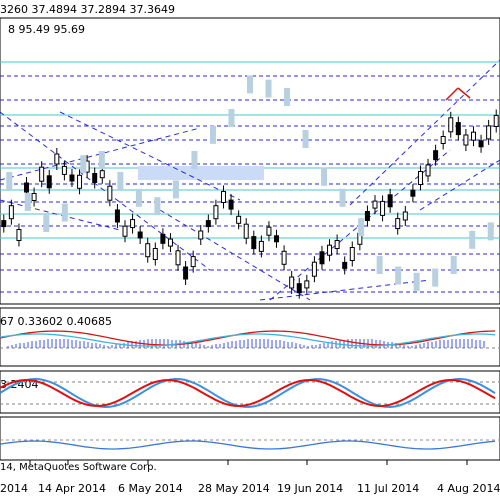 This screenshot has height=500, width=500. Describe the element at coordinates (56, 321) in the screenshot. I see `macd-readout: 67 0.33602 0.40685` at that location.